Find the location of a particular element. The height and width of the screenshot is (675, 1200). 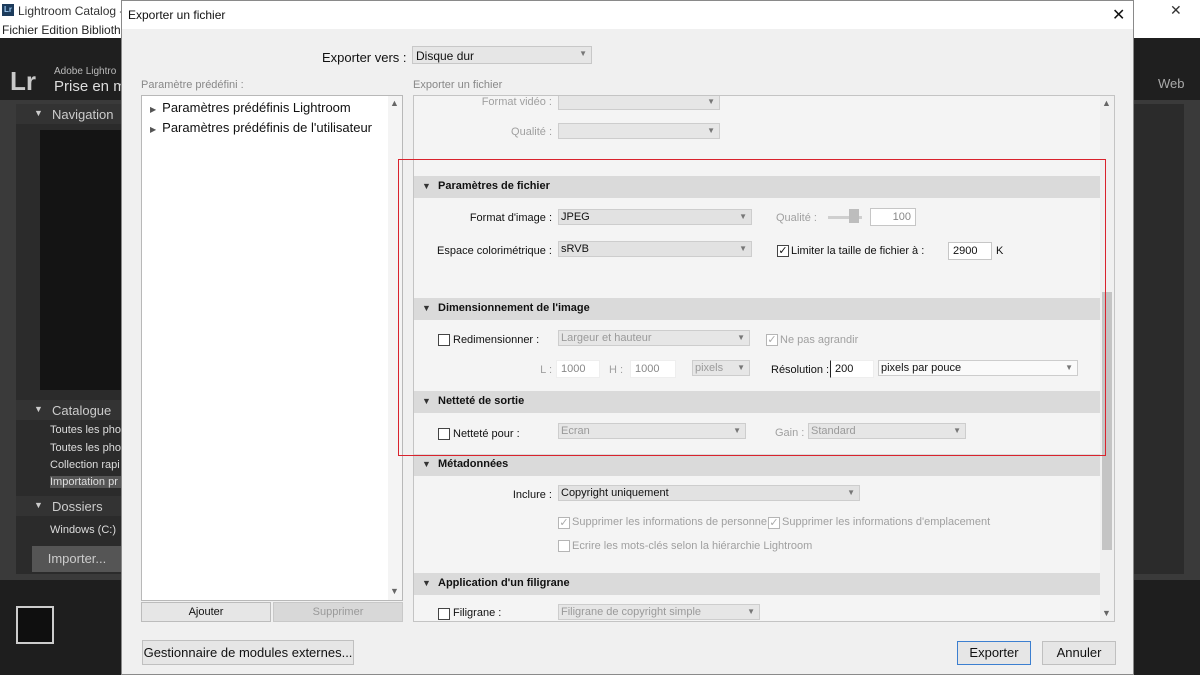

metadata-include-value: Copyright uniquement is located at coordinates (615, 493).